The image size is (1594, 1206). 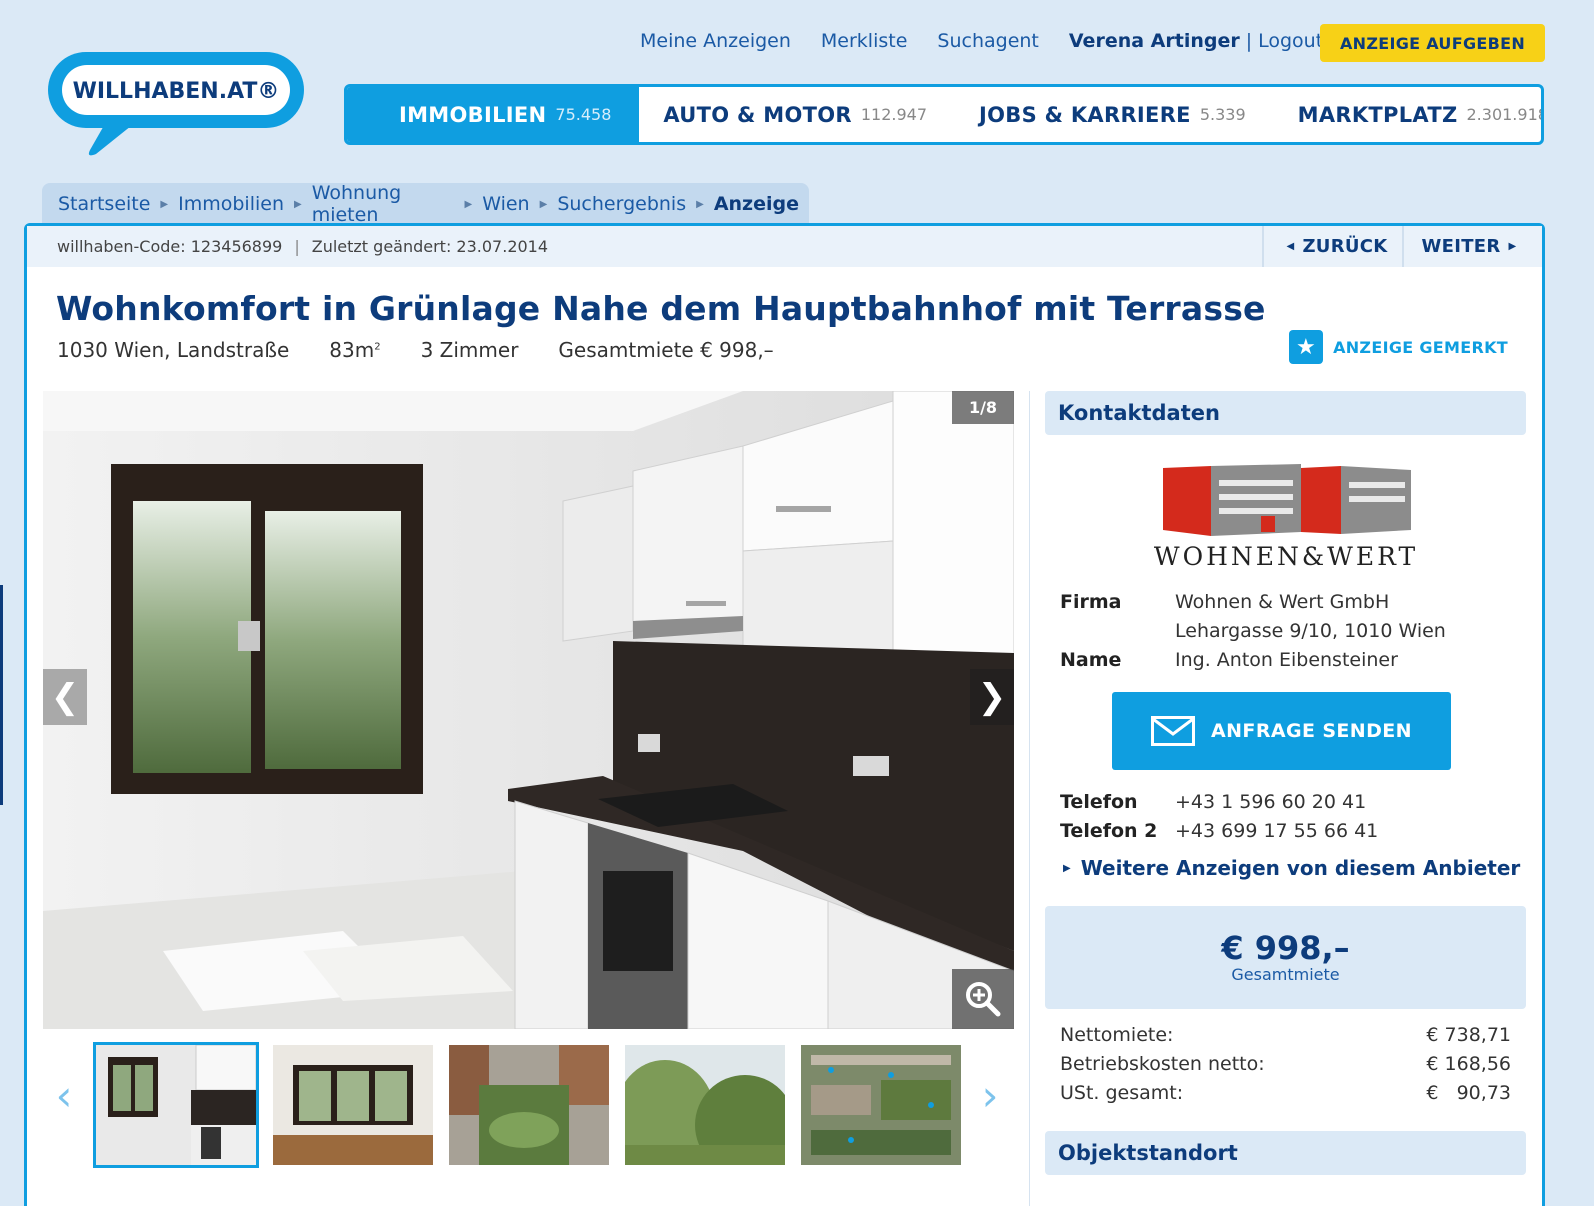 What do you see at coordinates (176, 91) in the screenshot?
I see `logo-text: WILLHABEN.AT®` at bounding box center [176, 91].